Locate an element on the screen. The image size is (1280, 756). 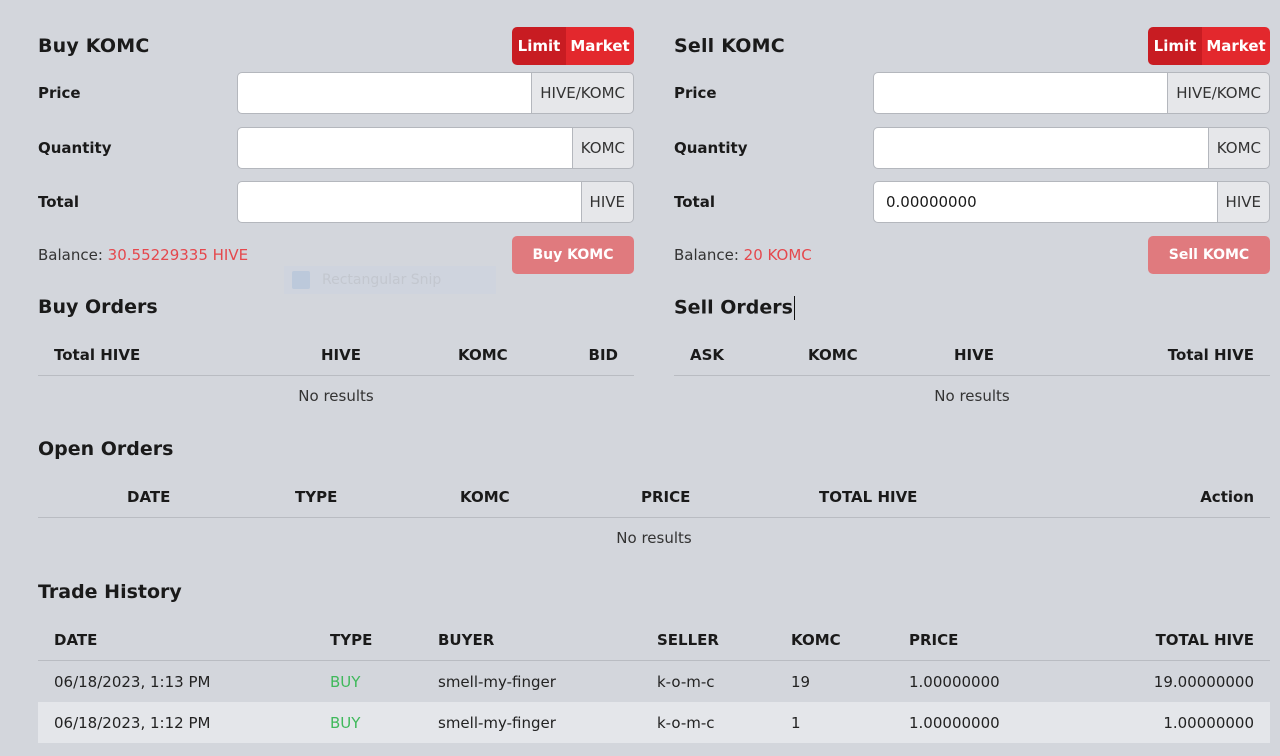
buy-quantity-input is located at coordinates (404, 148).